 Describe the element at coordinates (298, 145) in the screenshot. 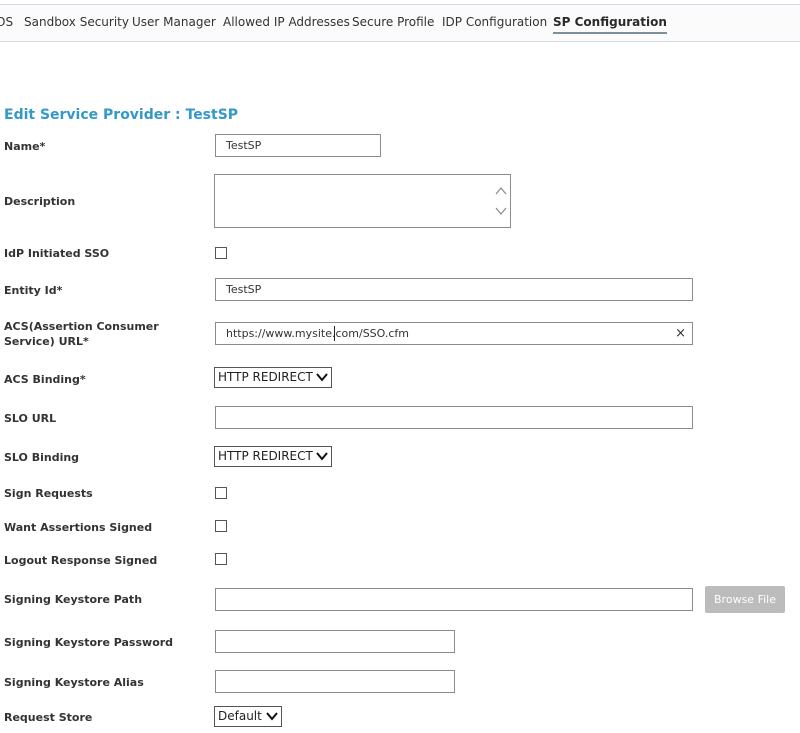

I see `name-input: TestSP` at that location.